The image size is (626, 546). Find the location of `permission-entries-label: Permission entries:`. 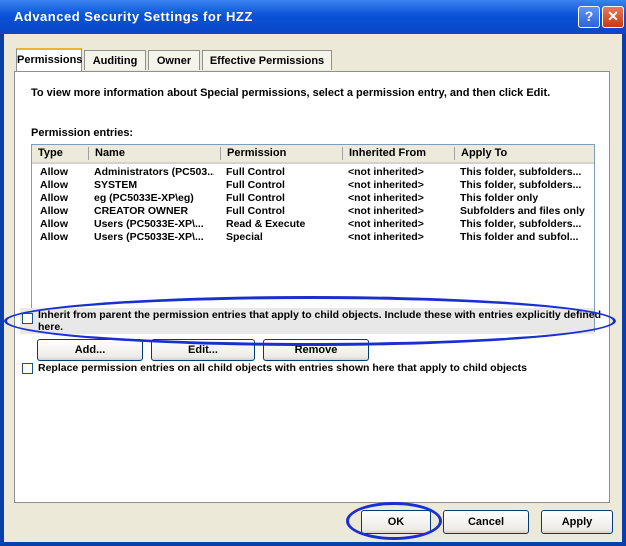

permission-entries-label: Permission entries: is located at coordinates (82, 133).